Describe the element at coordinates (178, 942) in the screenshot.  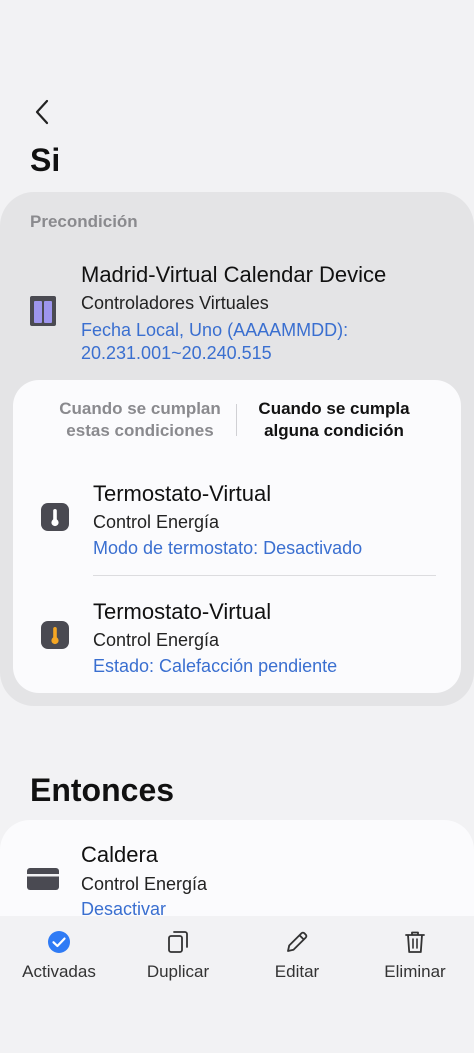
I see `duplicate-icon` at that location.